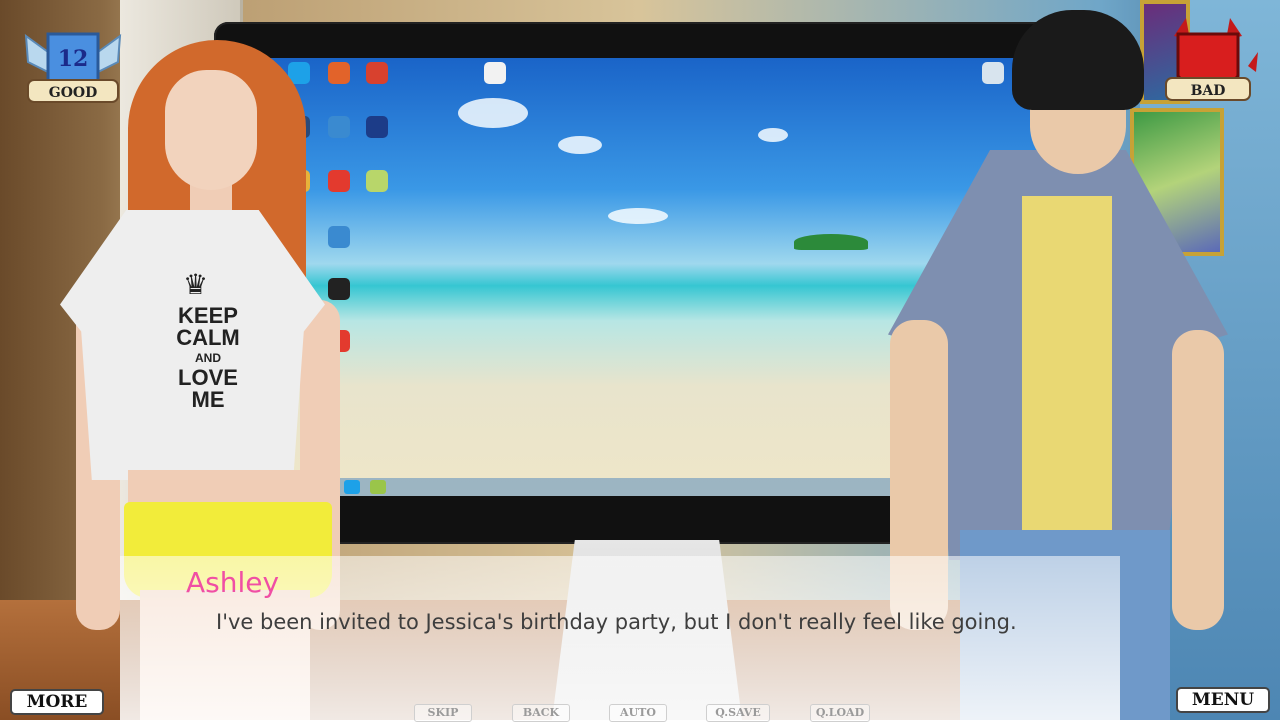 This screenshot has width=1280, height=722. Describe the element at coordinates (443, 713) in the screenshot. I see `skip-button: SKIP` at that location.